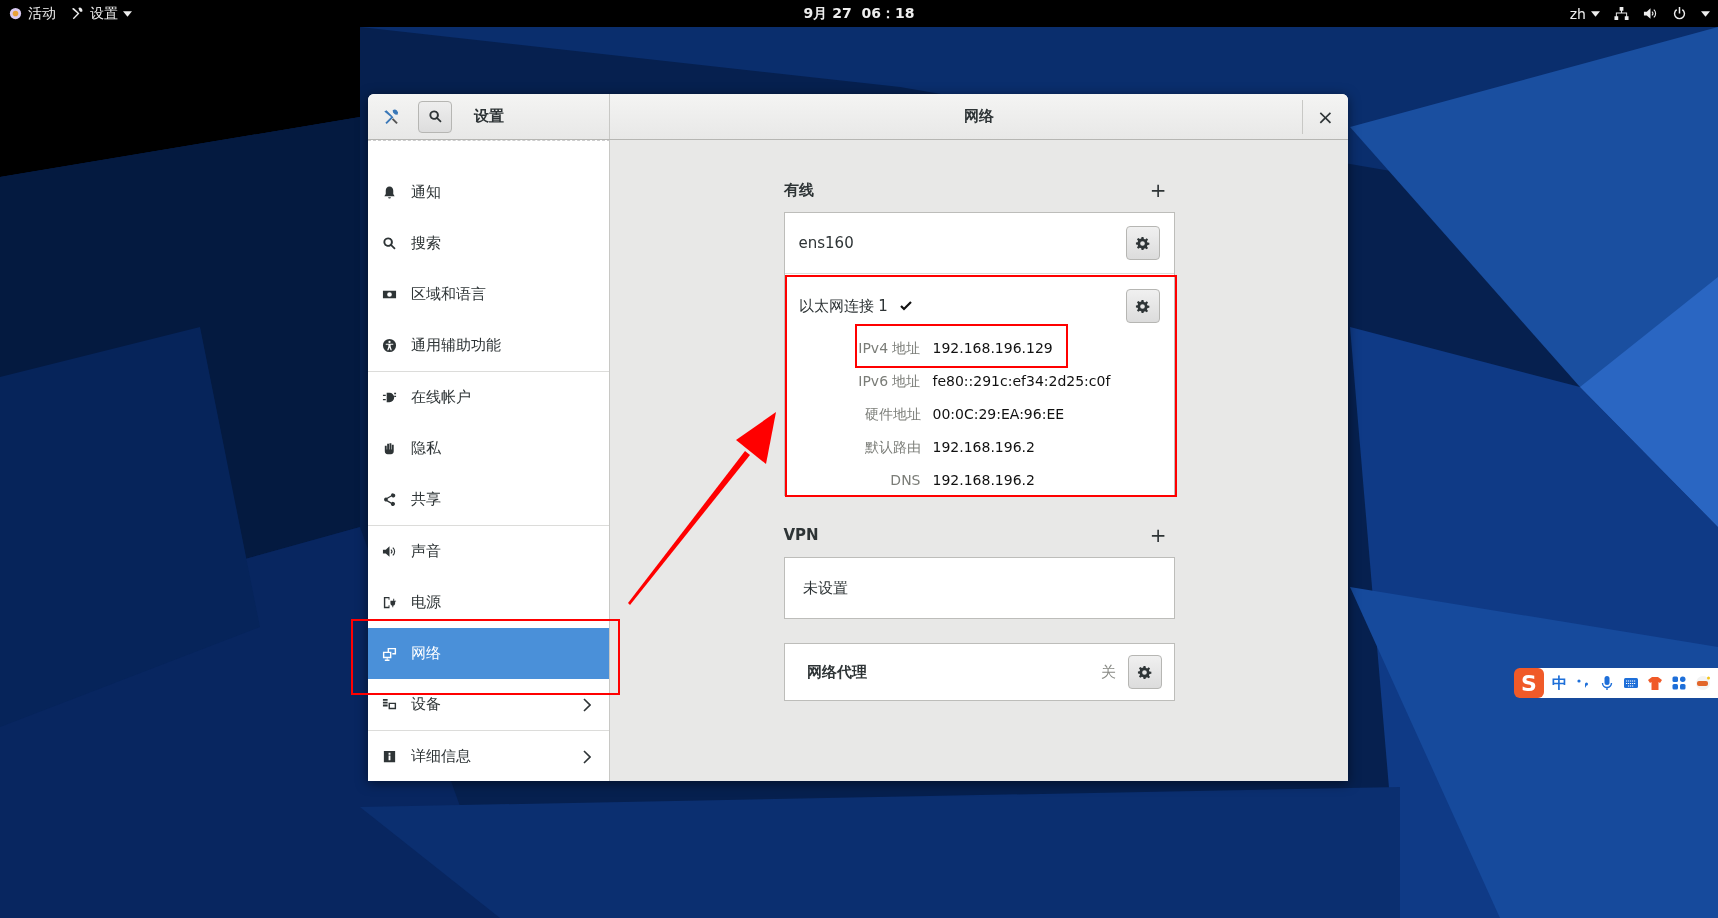 Image resolution: width=1718 pixels, height=918 pixels. Describe the element at coordinates (1650, 13) in the screenshot. I see `volume-icon` at that location.